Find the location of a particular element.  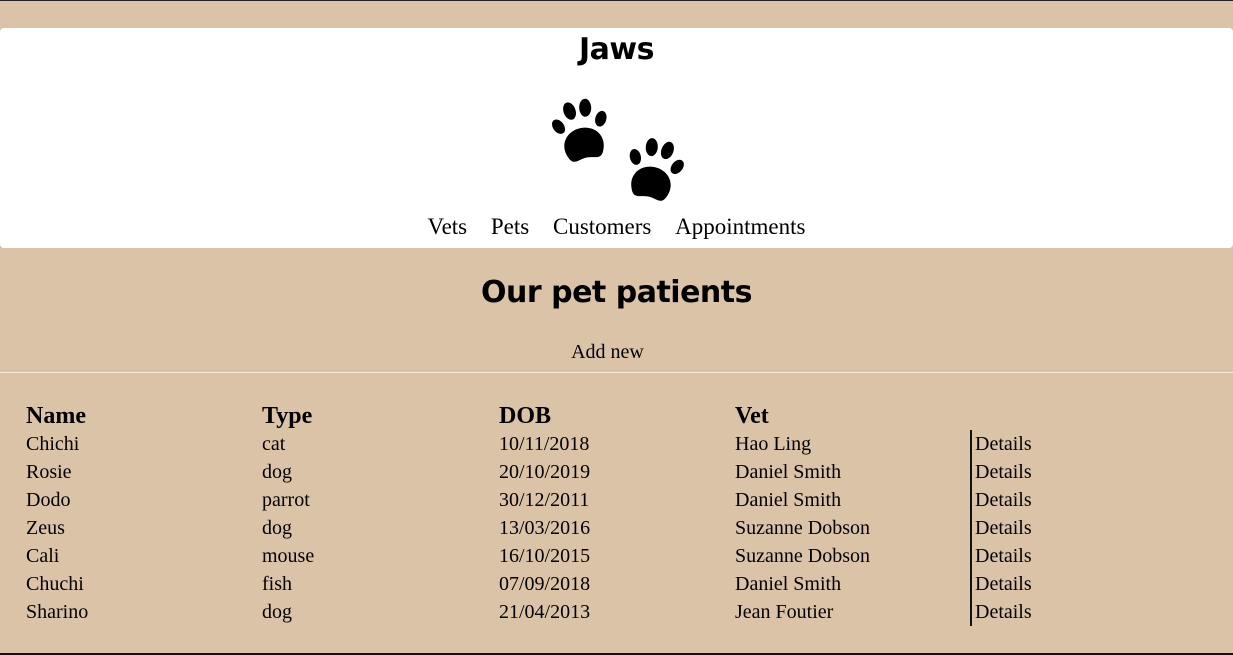

pet-dob: 30/12/2011 is located at coordinates (544, 500).